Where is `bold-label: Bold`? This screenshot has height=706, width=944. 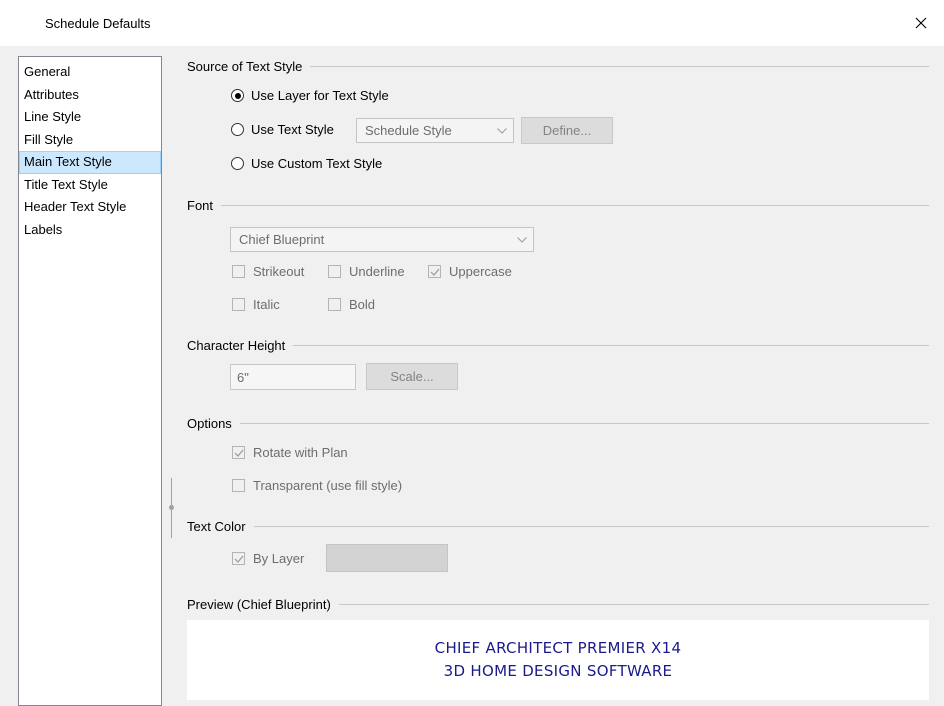 bold-label: Bold is located at coordinates (362, 304).